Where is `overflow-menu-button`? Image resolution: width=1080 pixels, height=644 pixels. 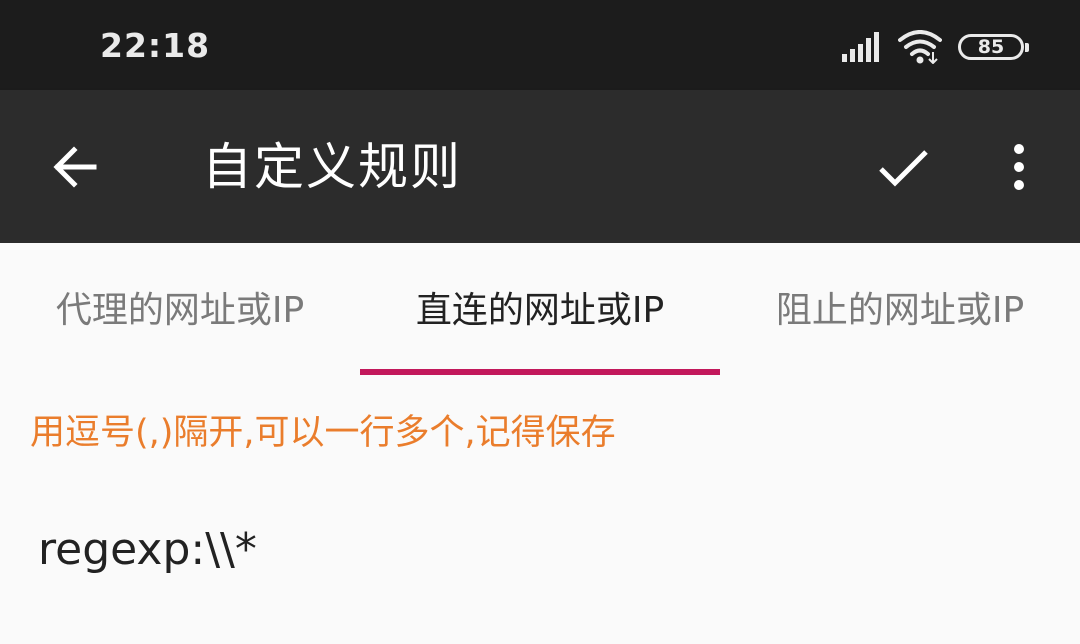
overflow-menu-button is located at coordinates (1019, 167).